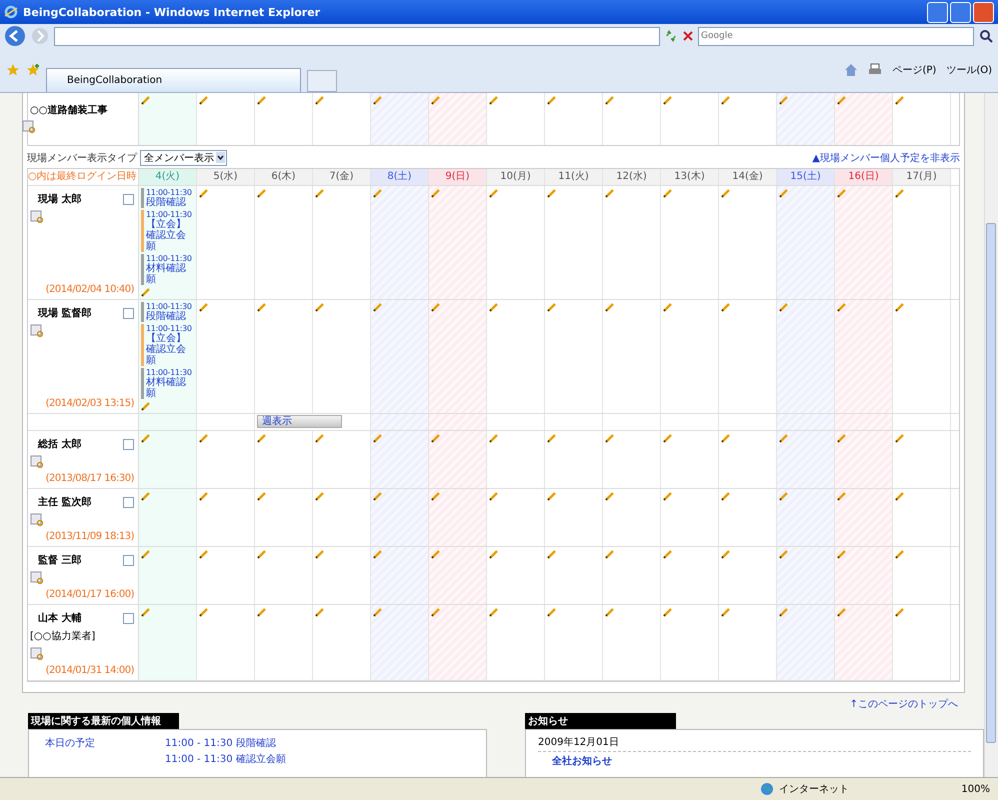 This screenshot has width=998, height=800. Describe the element at coordinates (969, 70) in the screenshot. I see `tools-menu: ツール(O)` at that location.